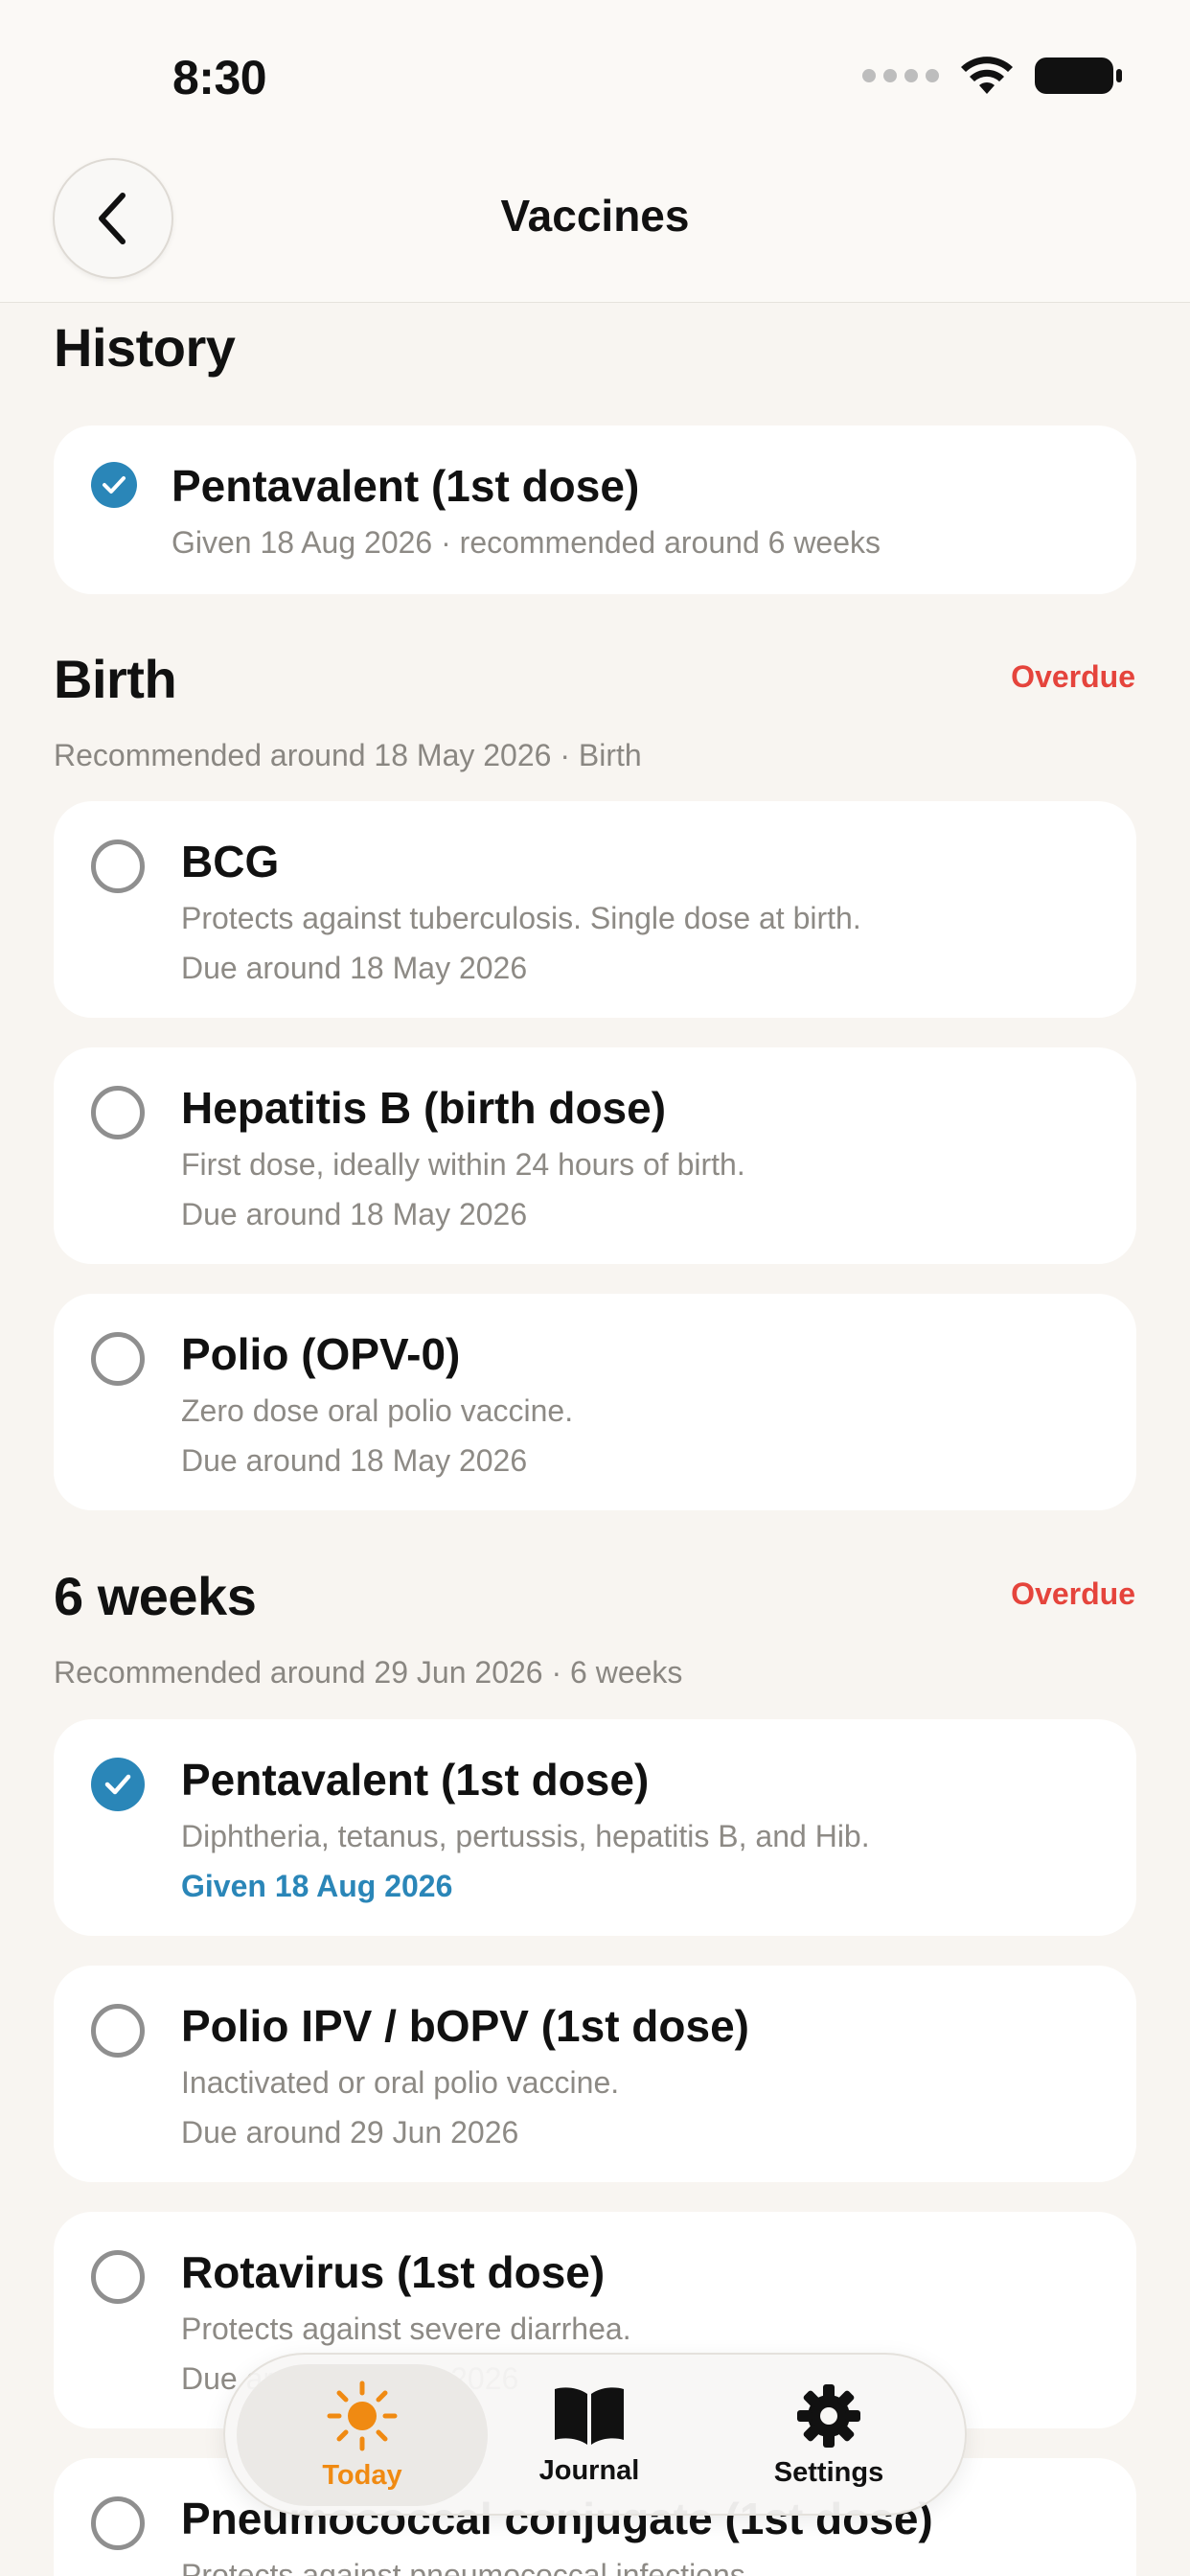 Image resolution: width=1190 pixels, height=2576 pixels. Describe the element at coordinates (589, 2470) in the screenshot. I see `tab-journal-label: Journal` at that location.